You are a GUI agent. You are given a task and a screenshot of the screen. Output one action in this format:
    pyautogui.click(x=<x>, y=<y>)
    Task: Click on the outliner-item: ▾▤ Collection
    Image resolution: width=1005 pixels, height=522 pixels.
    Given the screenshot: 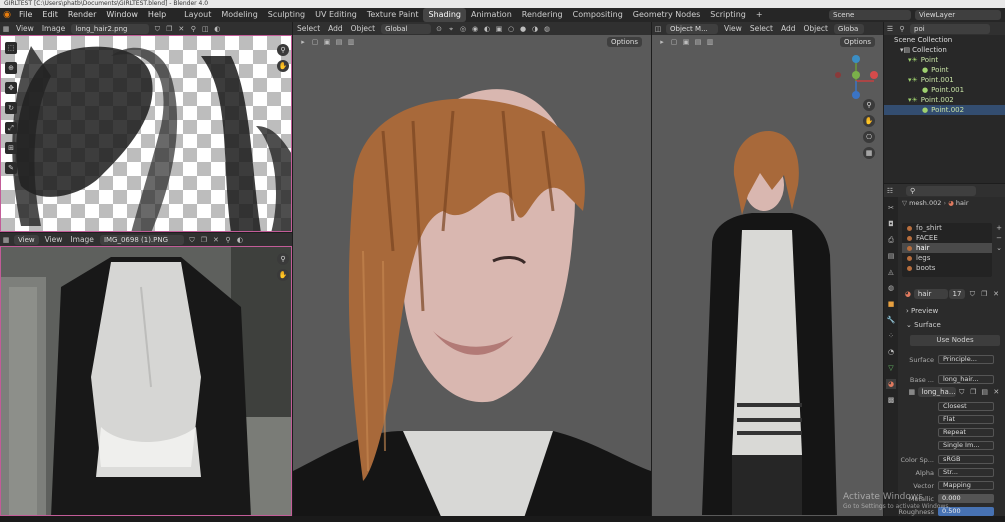 What is the action you would take?
    pyautogui.click(x=944, y=50)
    